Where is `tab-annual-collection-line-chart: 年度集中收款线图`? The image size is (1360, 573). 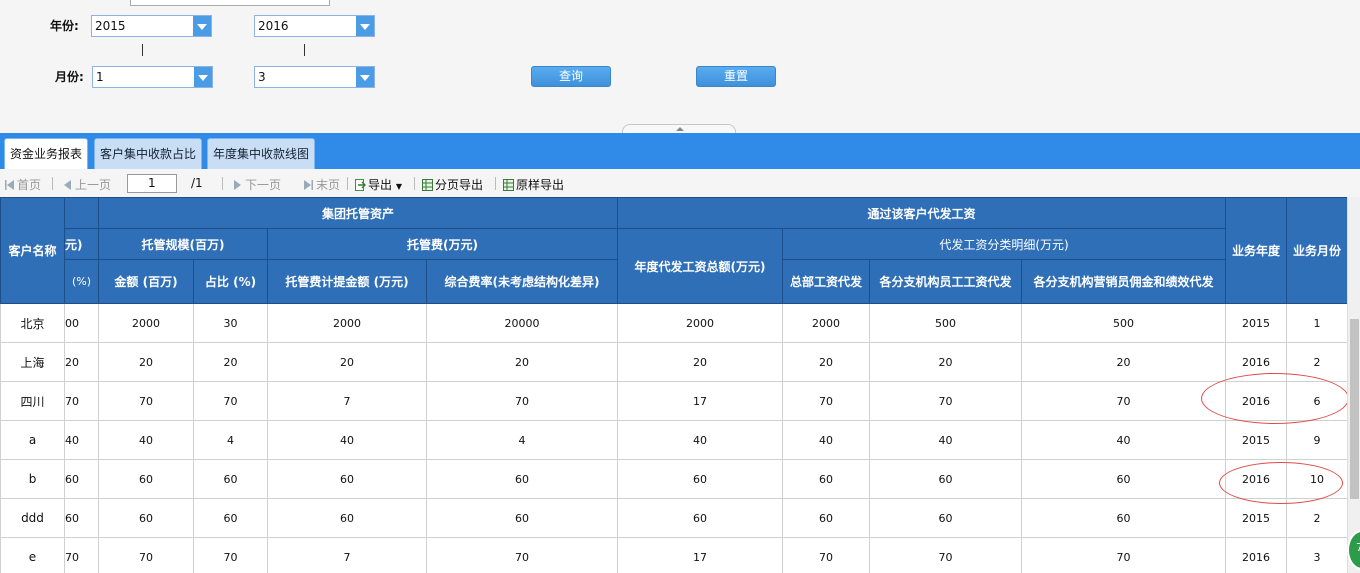 tab-annual-collection-line-chart: 年度集中收款线图 is located at coordinates (261, 153).